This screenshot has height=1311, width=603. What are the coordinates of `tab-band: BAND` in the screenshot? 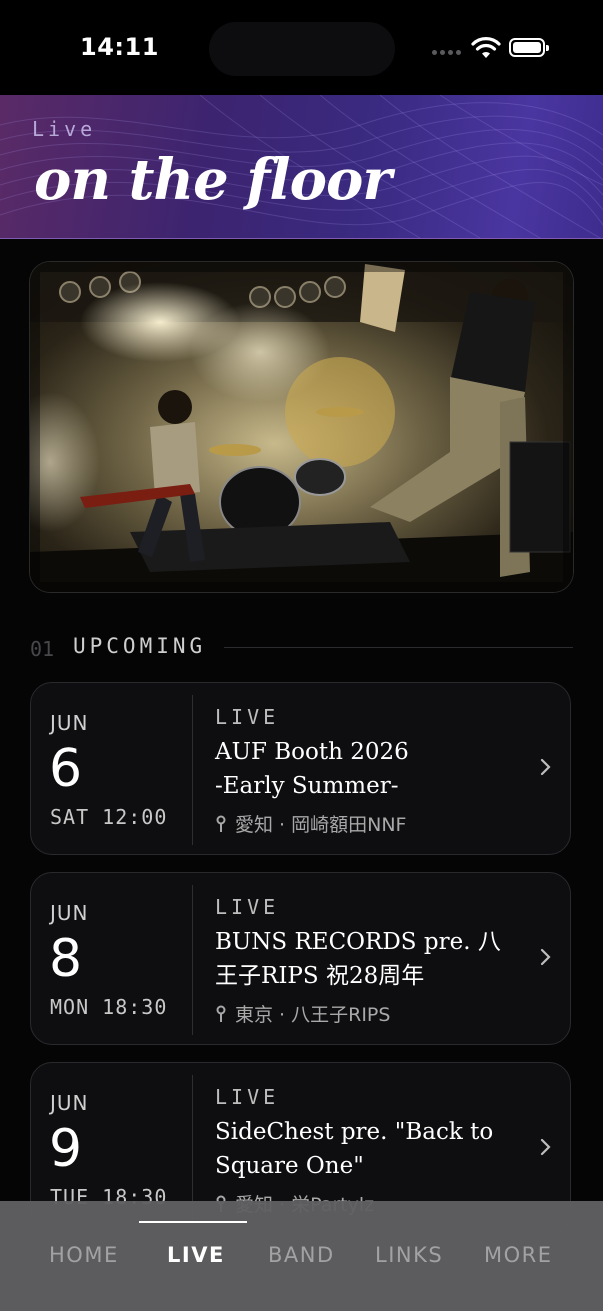 It's located at (301, 1255).